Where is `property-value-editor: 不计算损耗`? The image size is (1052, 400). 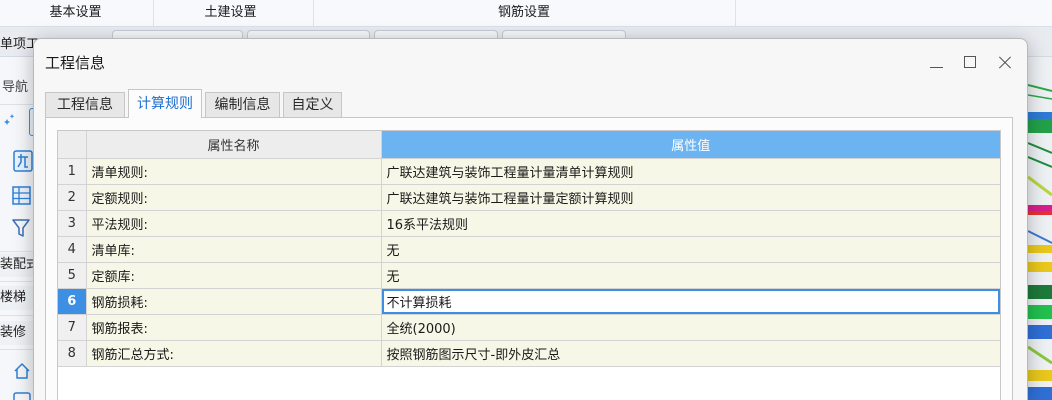 property-value-editor: 不计算损耗 is located at coordinates (690, 301).